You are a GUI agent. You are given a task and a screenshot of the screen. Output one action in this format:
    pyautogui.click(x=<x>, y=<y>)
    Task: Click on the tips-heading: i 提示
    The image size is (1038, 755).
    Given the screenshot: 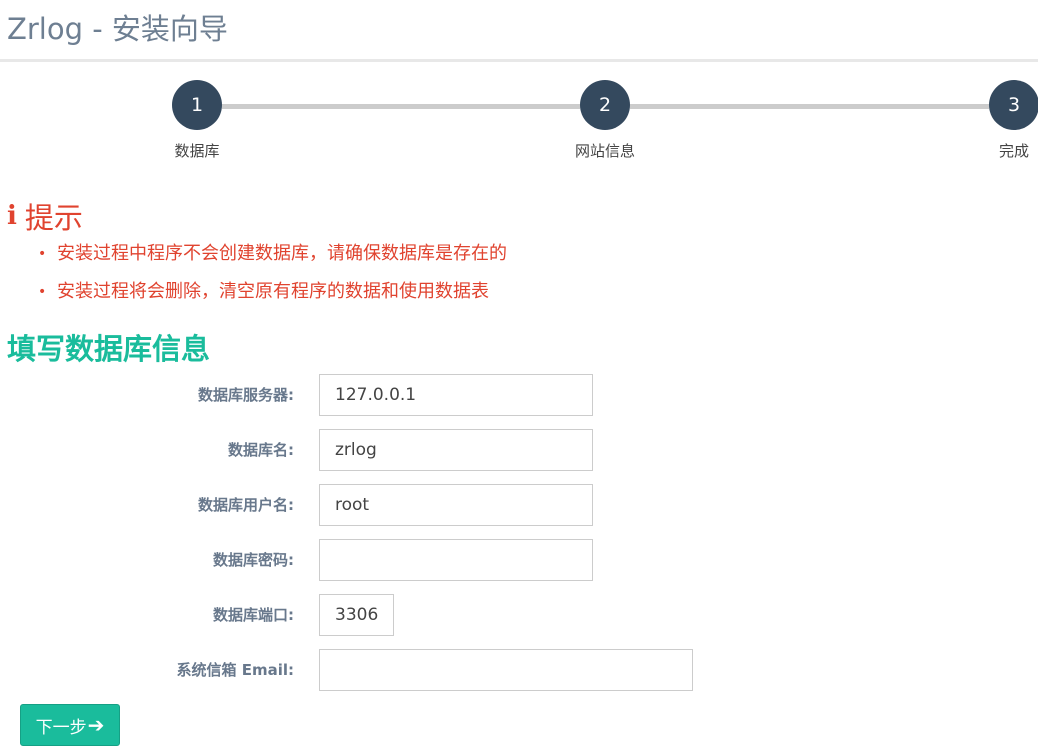 What is the action you would take?
    pyautogui.click(x=45, y=216)
    